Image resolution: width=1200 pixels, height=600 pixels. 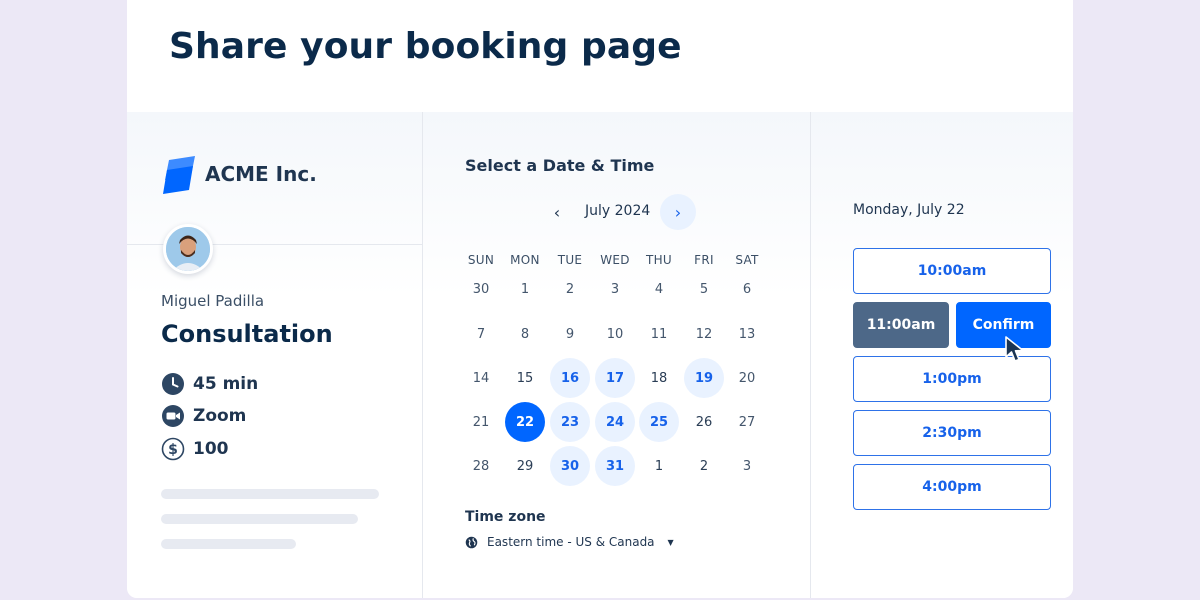 I want to click on location-detail: Zoom, so click(x=203, y=416).